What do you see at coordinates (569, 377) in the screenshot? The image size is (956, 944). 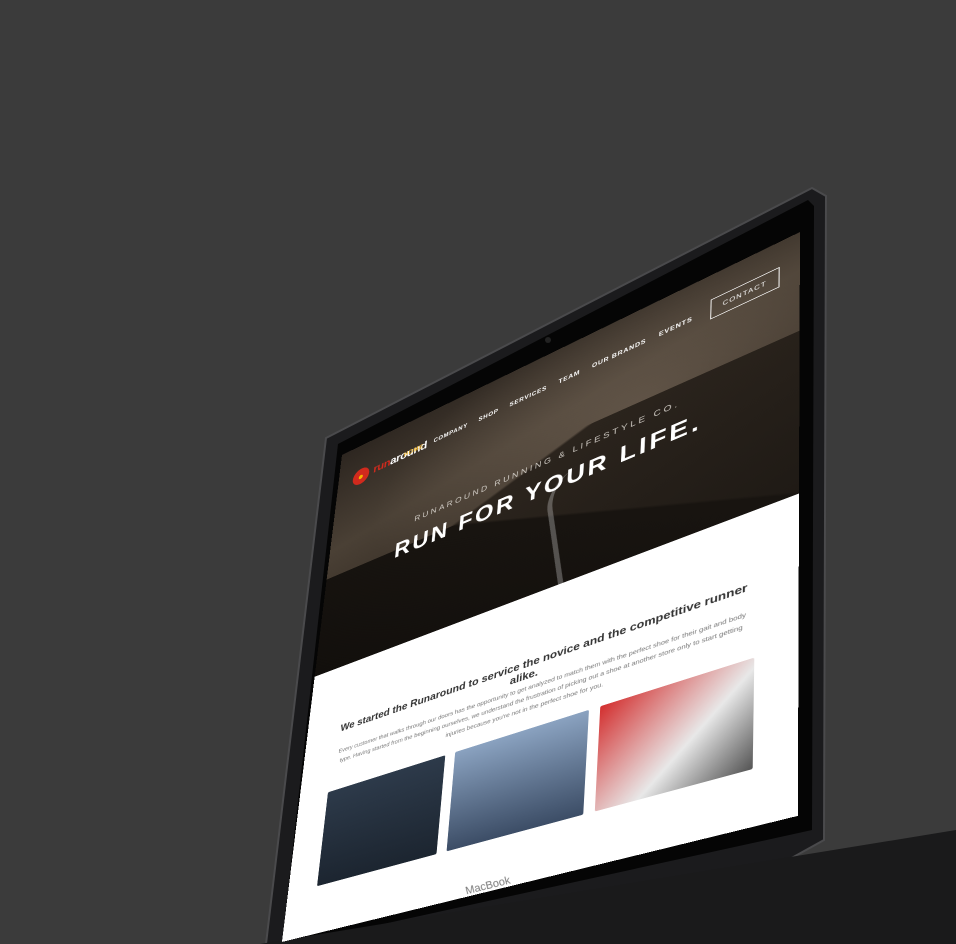 I see `nav-team: TEAM` at bounding box center [569, 377].